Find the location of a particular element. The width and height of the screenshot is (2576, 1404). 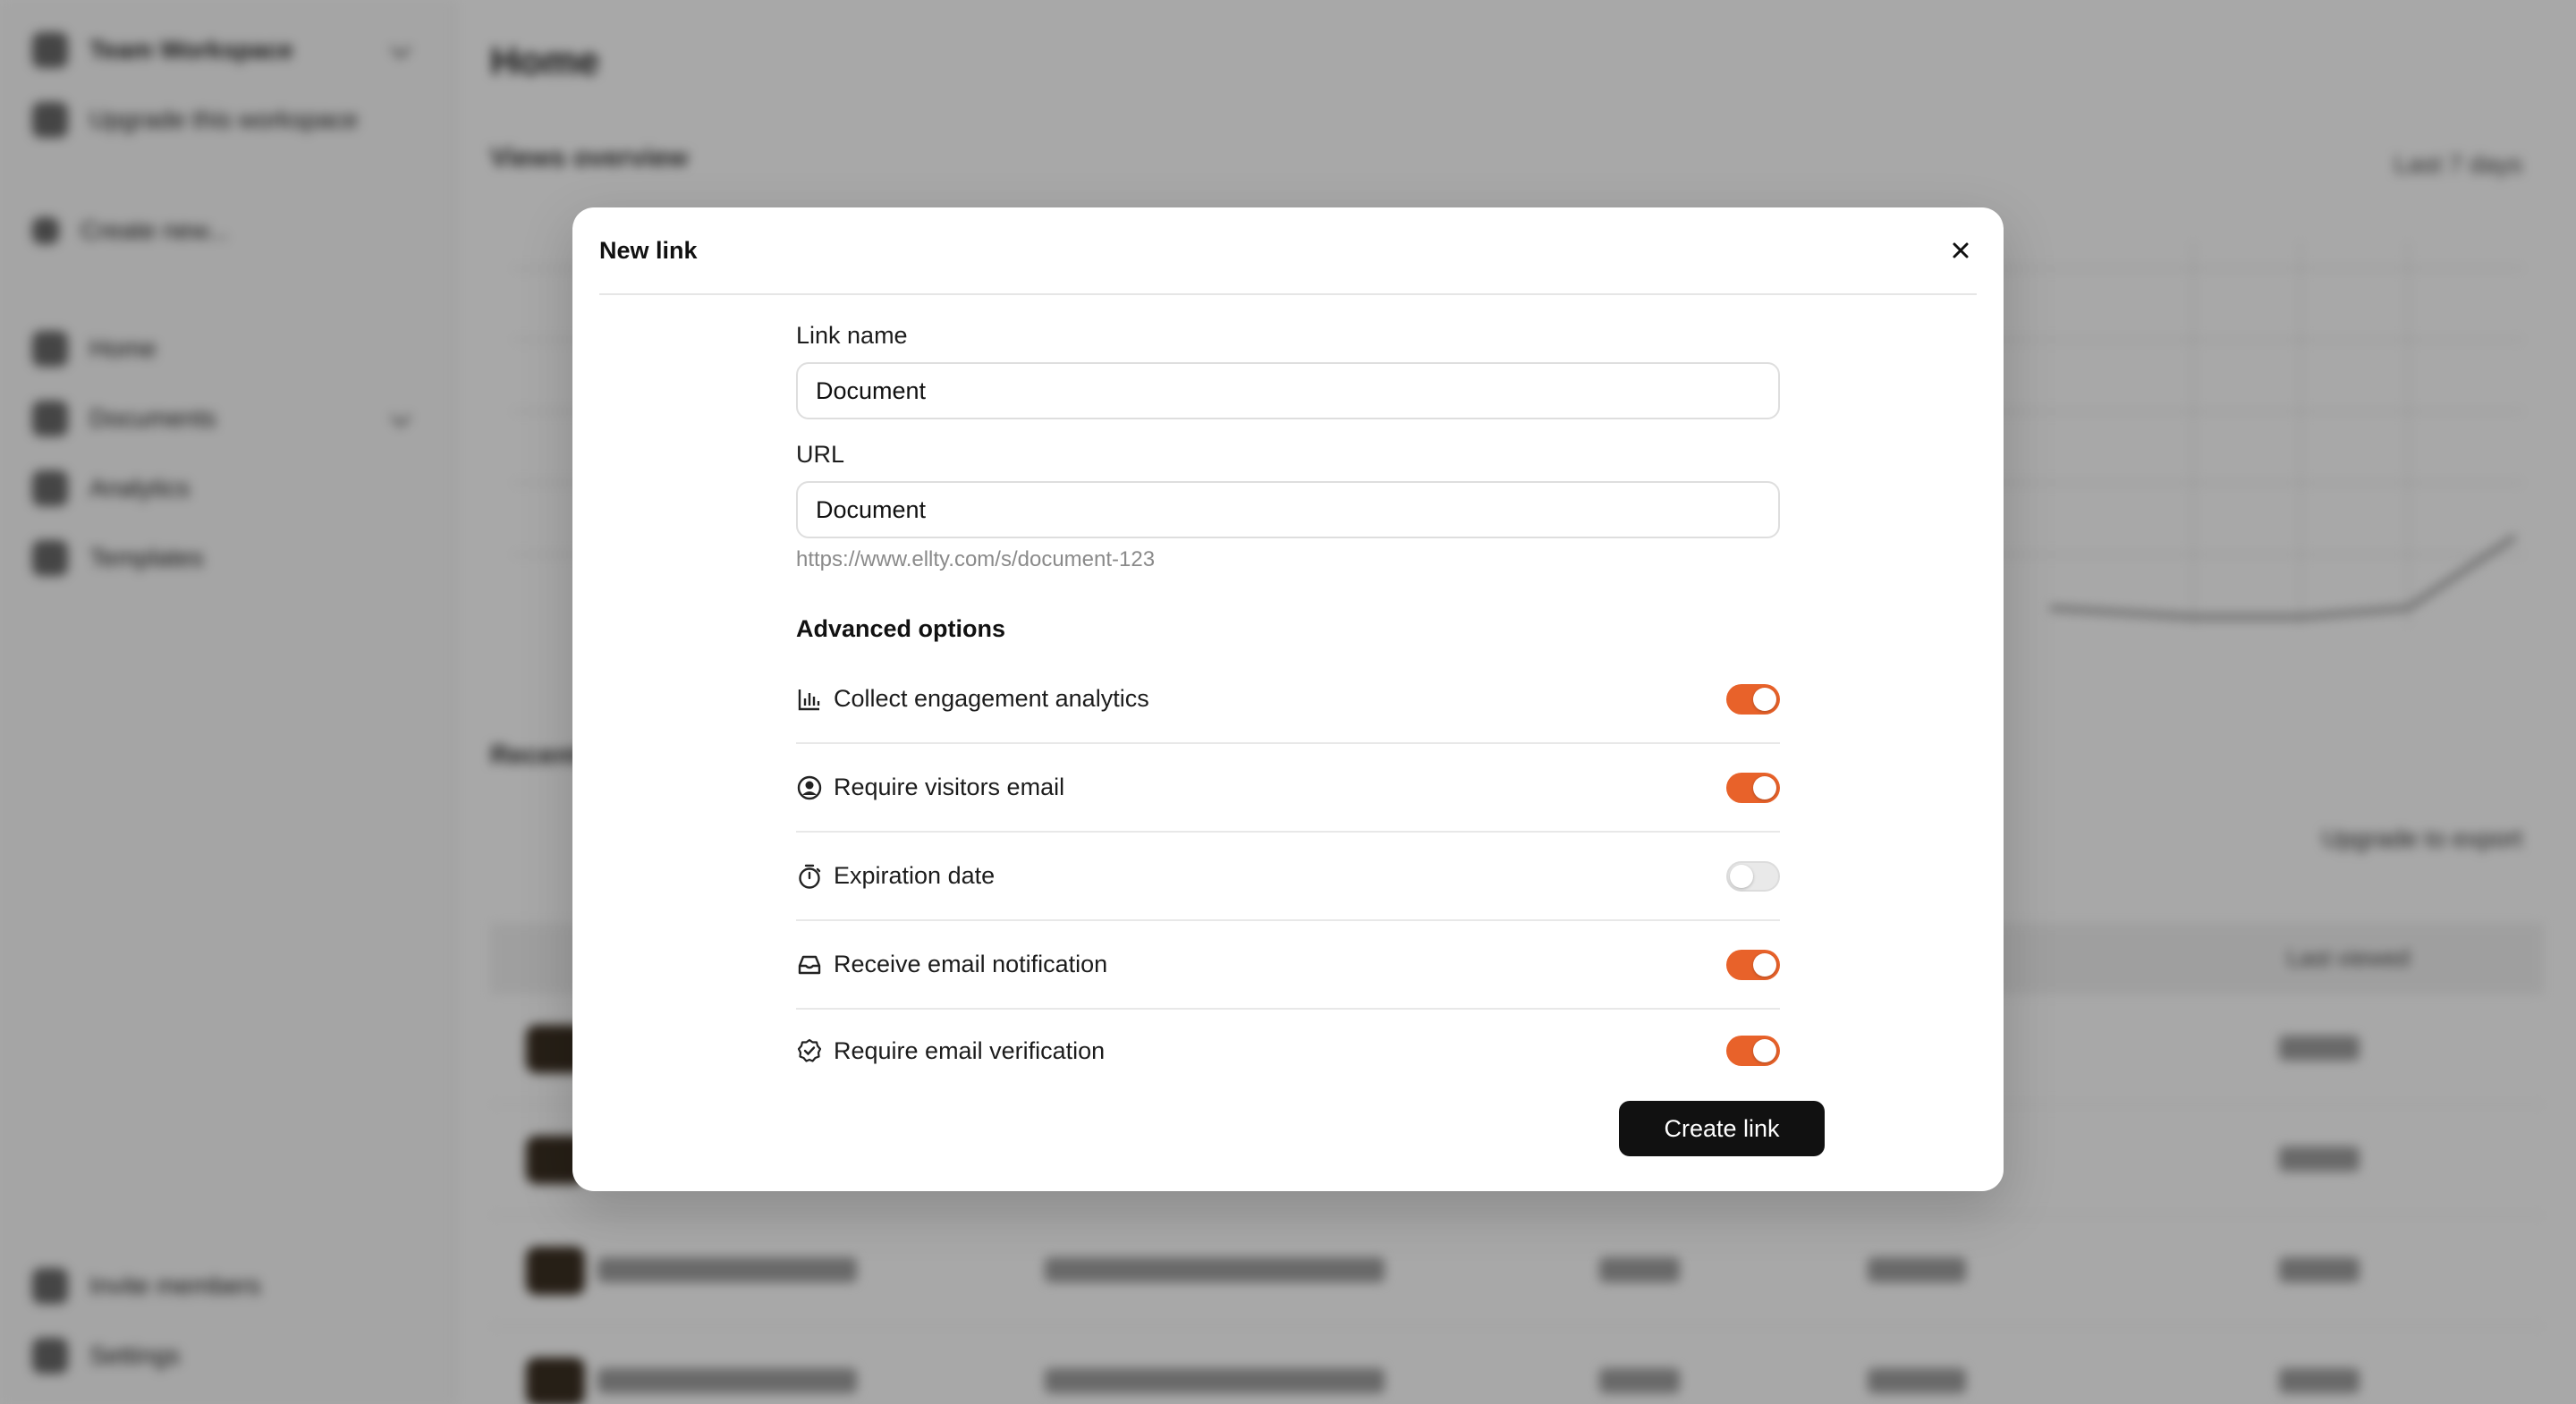

option-label: Receive email notification is located at coordinates (971, 964).